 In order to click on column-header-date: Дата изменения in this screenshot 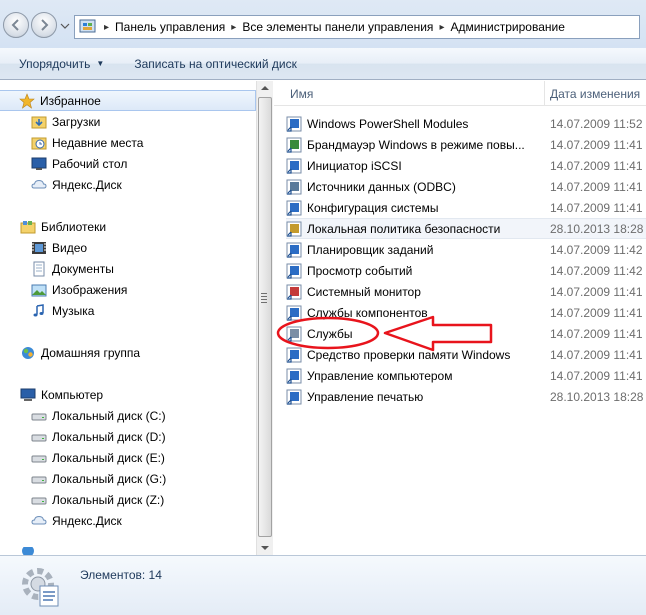, I will do `click(595, 94)`.